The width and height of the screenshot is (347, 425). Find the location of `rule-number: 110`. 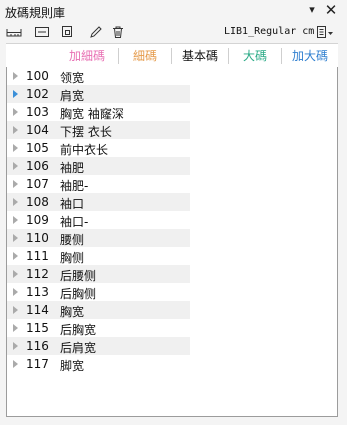

rule-number: 110 is located at coordinates (37, 238).